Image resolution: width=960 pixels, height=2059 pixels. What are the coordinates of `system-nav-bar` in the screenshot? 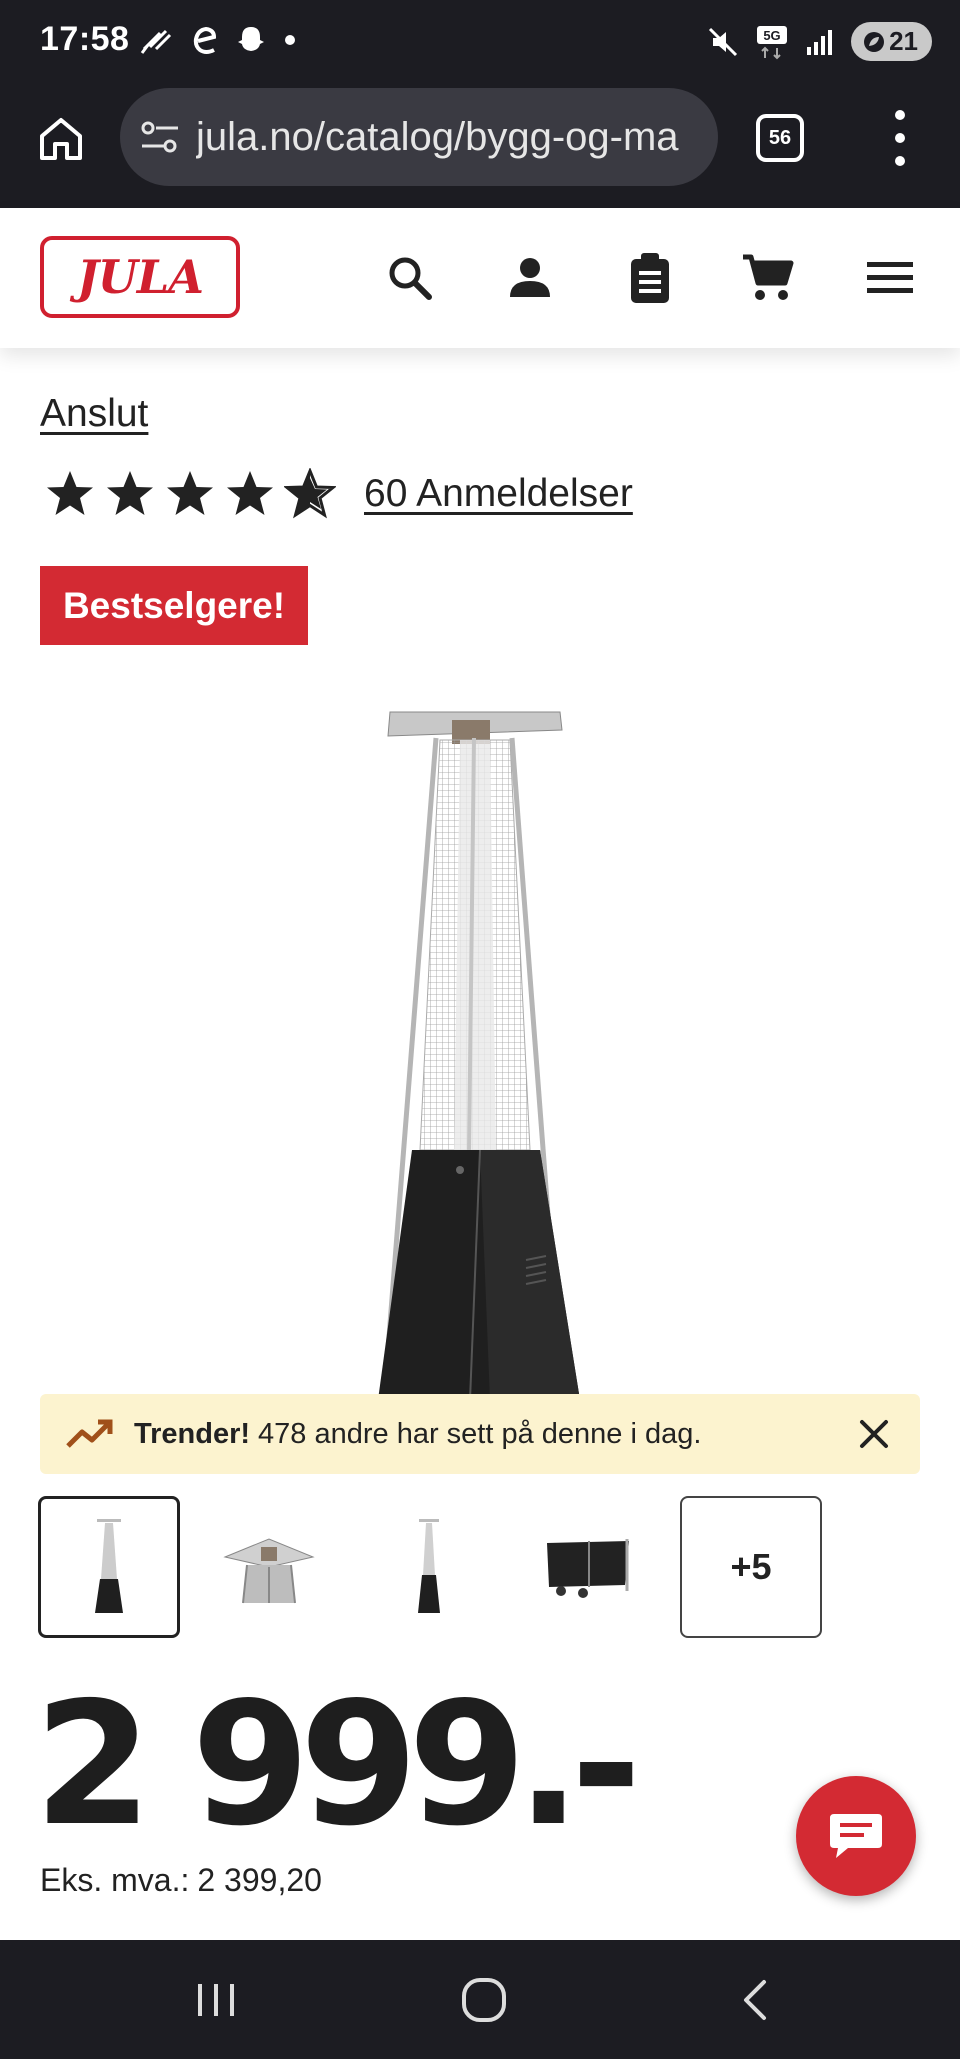 It's located at (480, 1999).